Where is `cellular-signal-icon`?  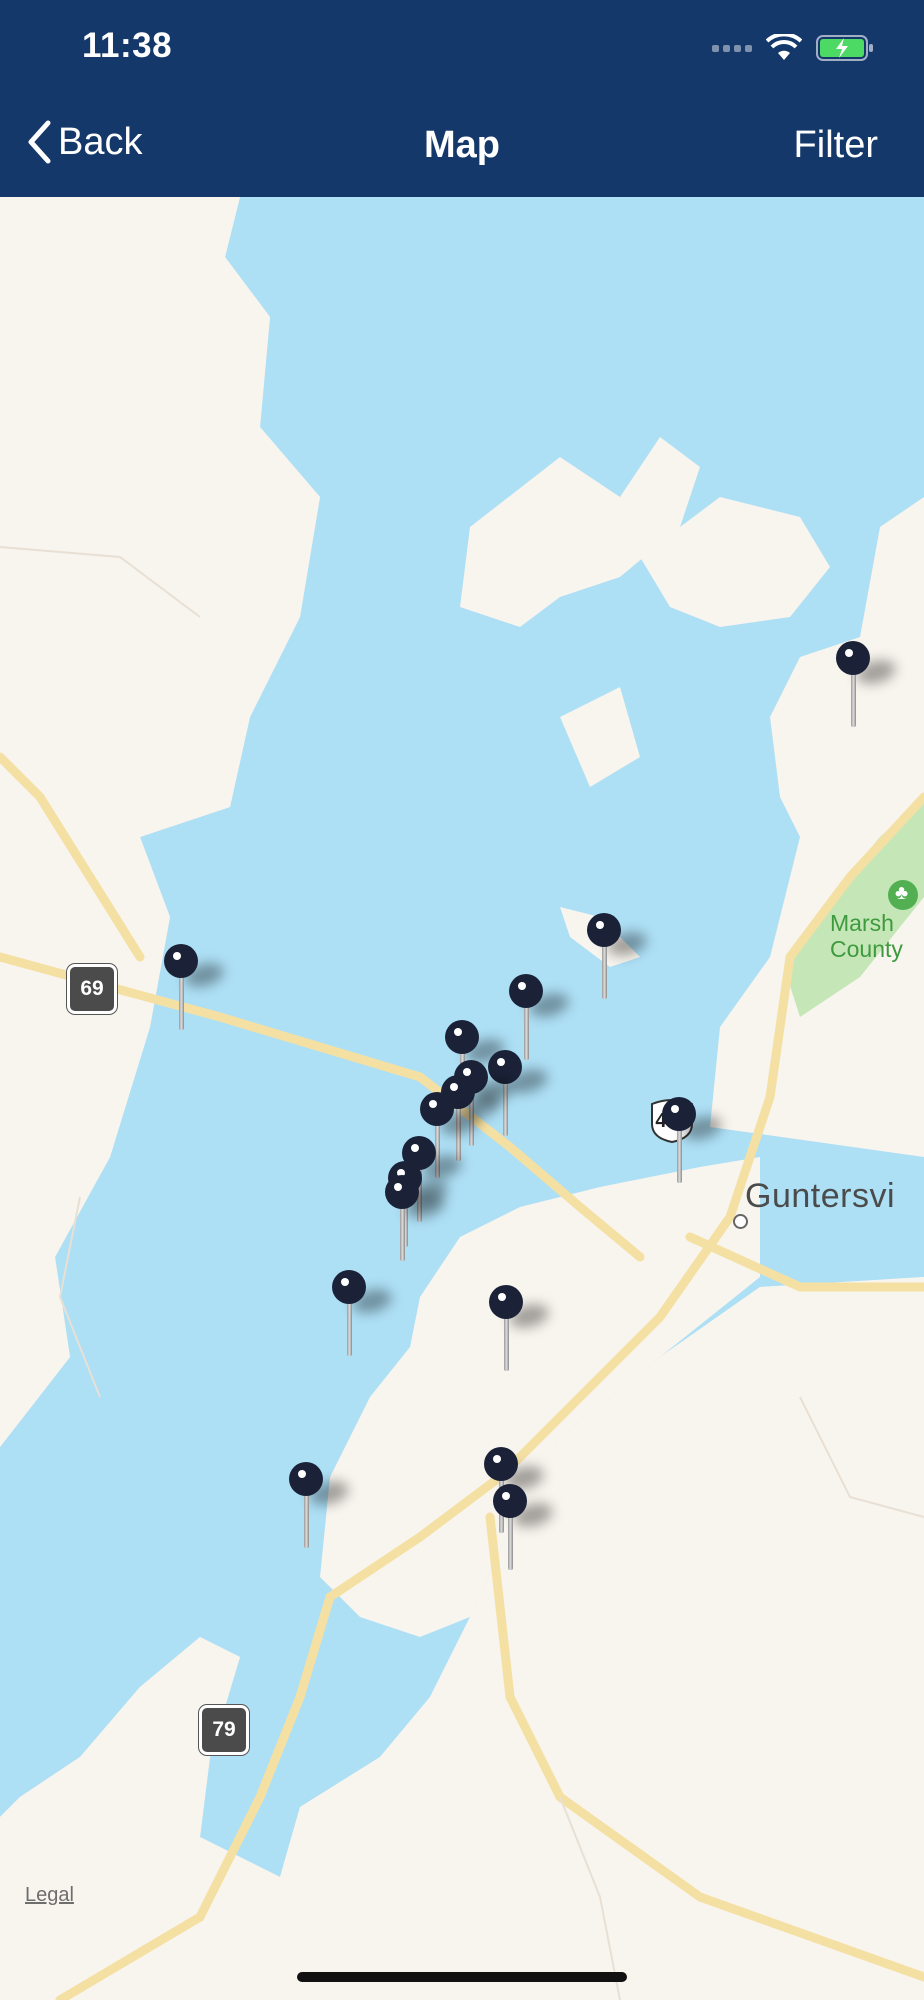 cellular-signal-icon is located at coordinates (732, 48).